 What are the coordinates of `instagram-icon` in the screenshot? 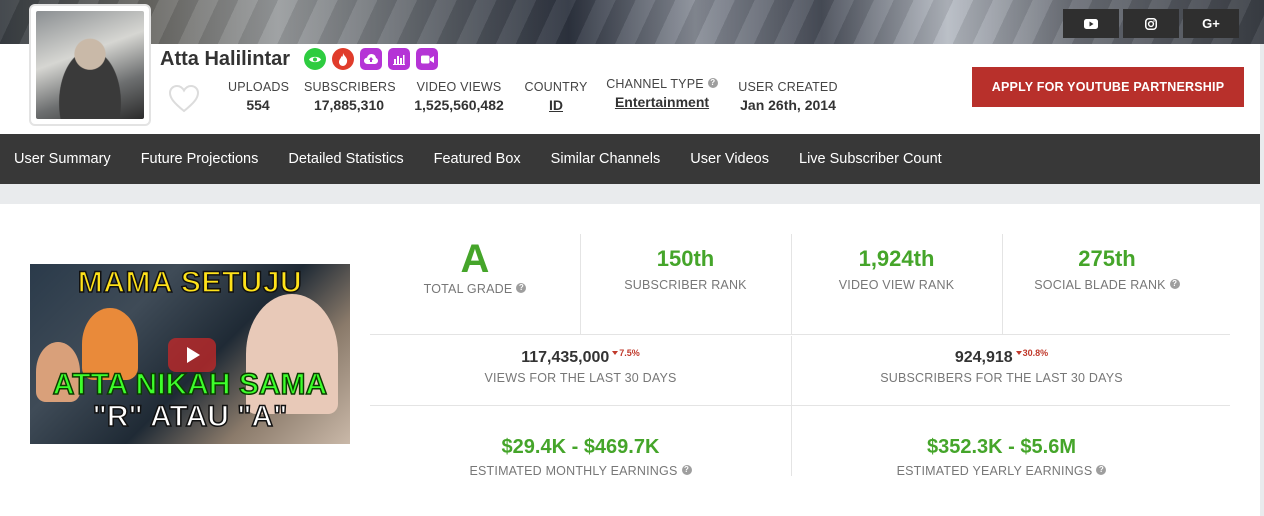 It's located at (1151, 23).